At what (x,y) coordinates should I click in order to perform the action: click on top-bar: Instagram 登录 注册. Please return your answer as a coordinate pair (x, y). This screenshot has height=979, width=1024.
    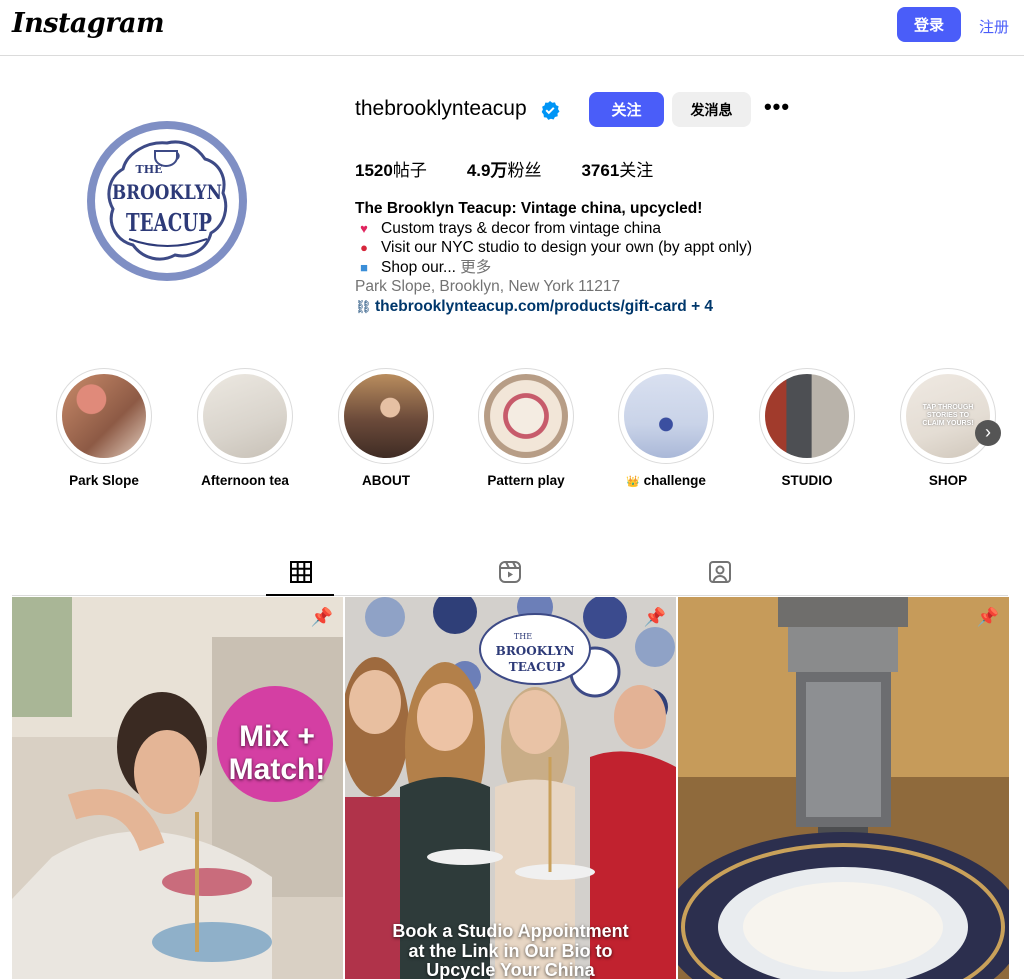
    Looking at the image, I should click on (512, 28).